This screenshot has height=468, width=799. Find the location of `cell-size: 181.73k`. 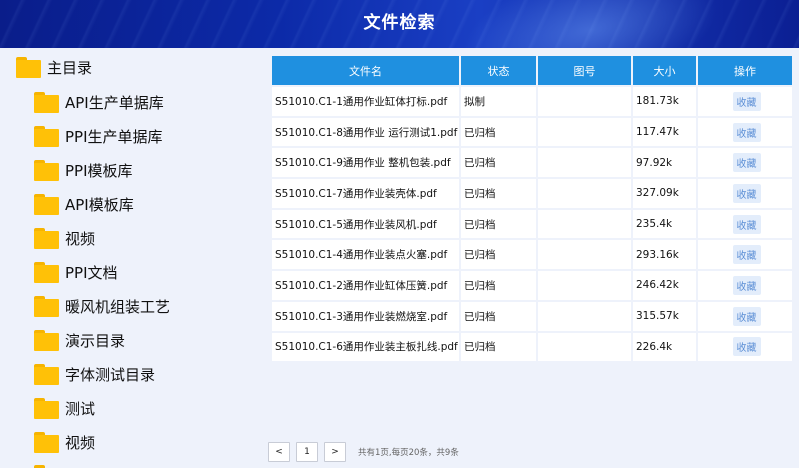

cell-size: 181.73k is located at coordinates (664, 101).